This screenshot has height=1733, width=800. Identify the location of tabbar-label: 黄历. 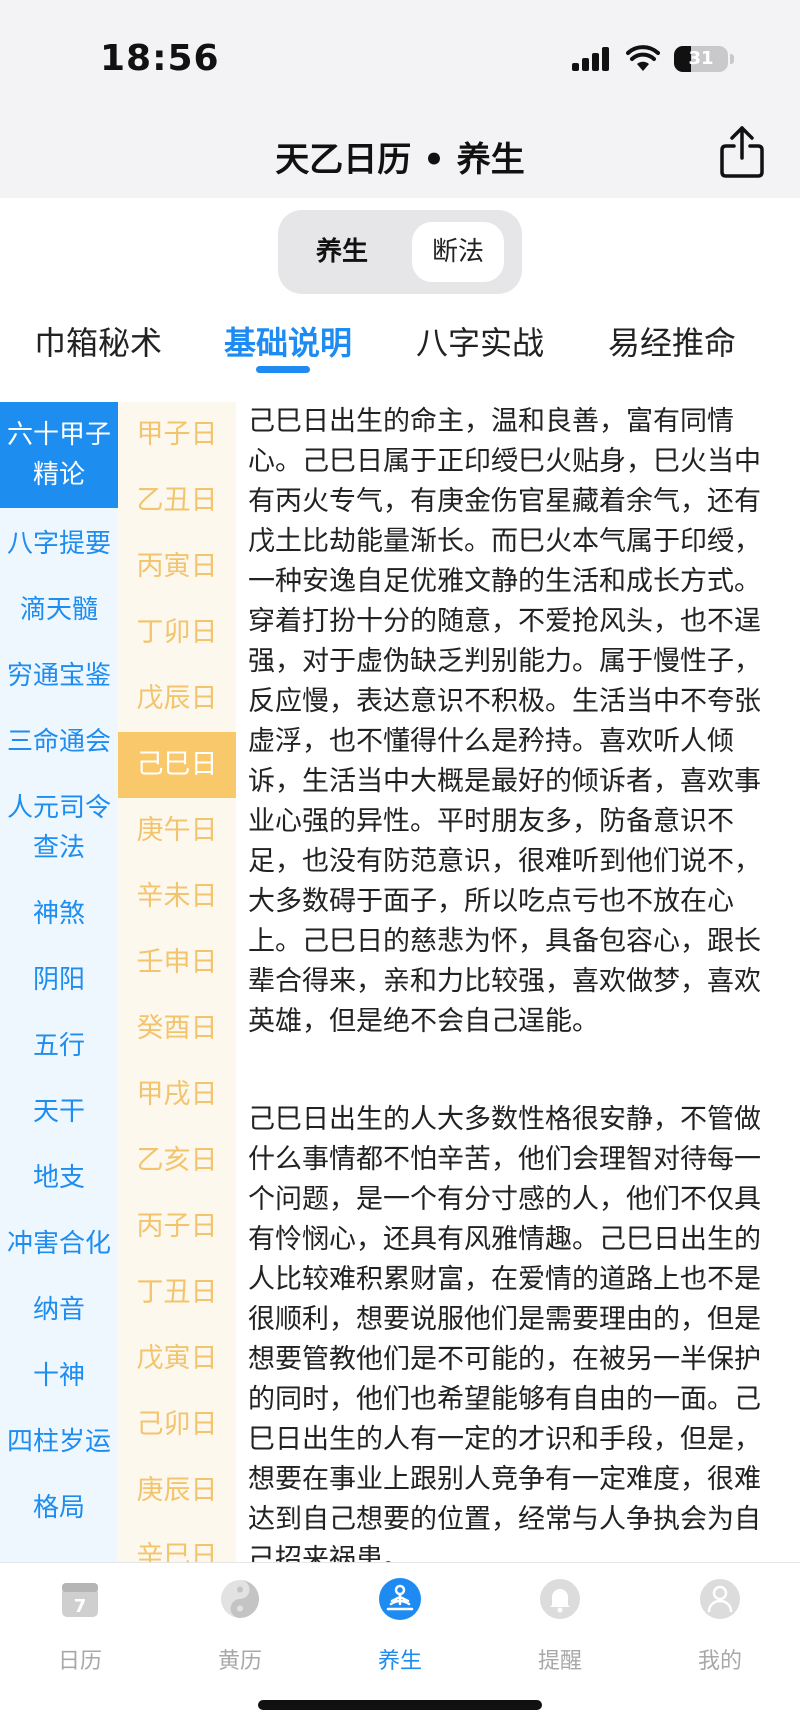
(239, 1661).